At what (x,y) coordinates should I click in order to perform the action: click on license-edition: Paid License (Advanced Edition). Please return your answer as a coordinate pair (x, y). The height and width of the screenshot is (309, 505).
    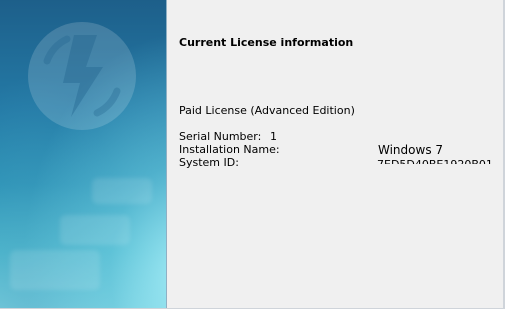
    Looking at the image, I should click on (267, 110).